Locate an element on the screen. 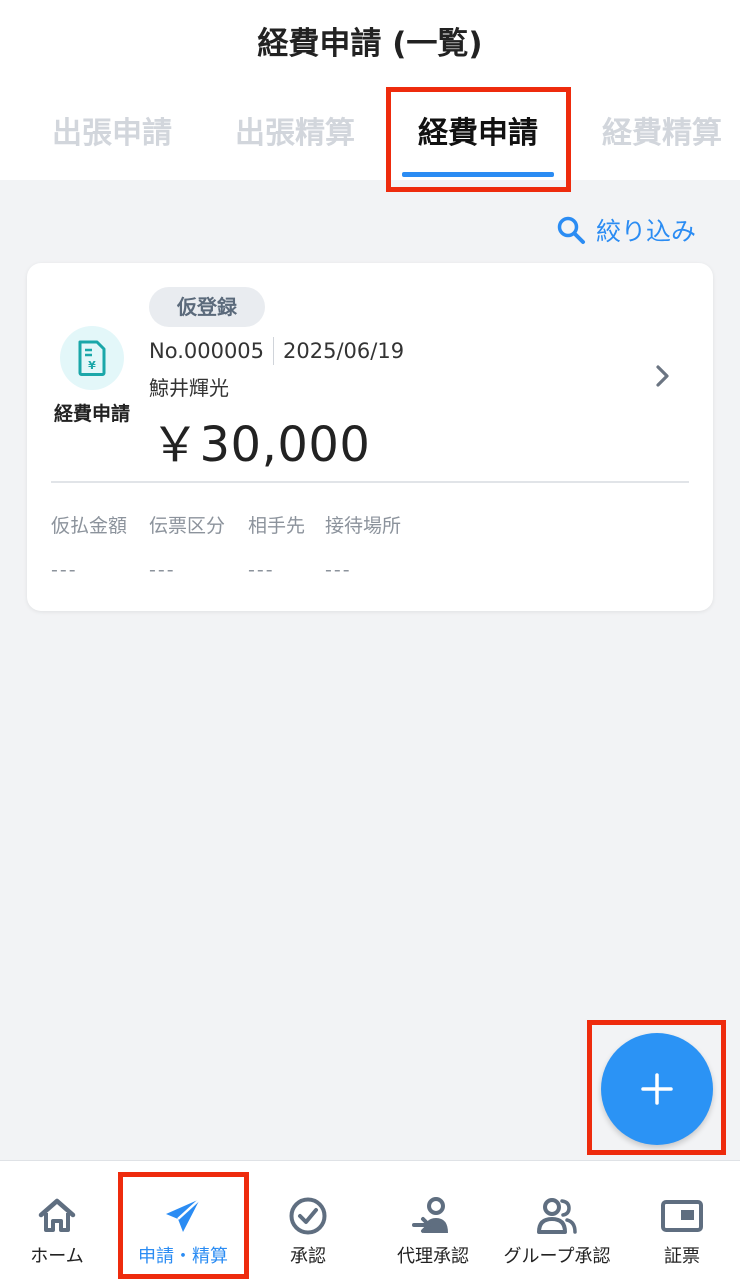 Image resolution: width=740 pixels, height=1285 pixels. card-divider is located at coordinates (370, 482).